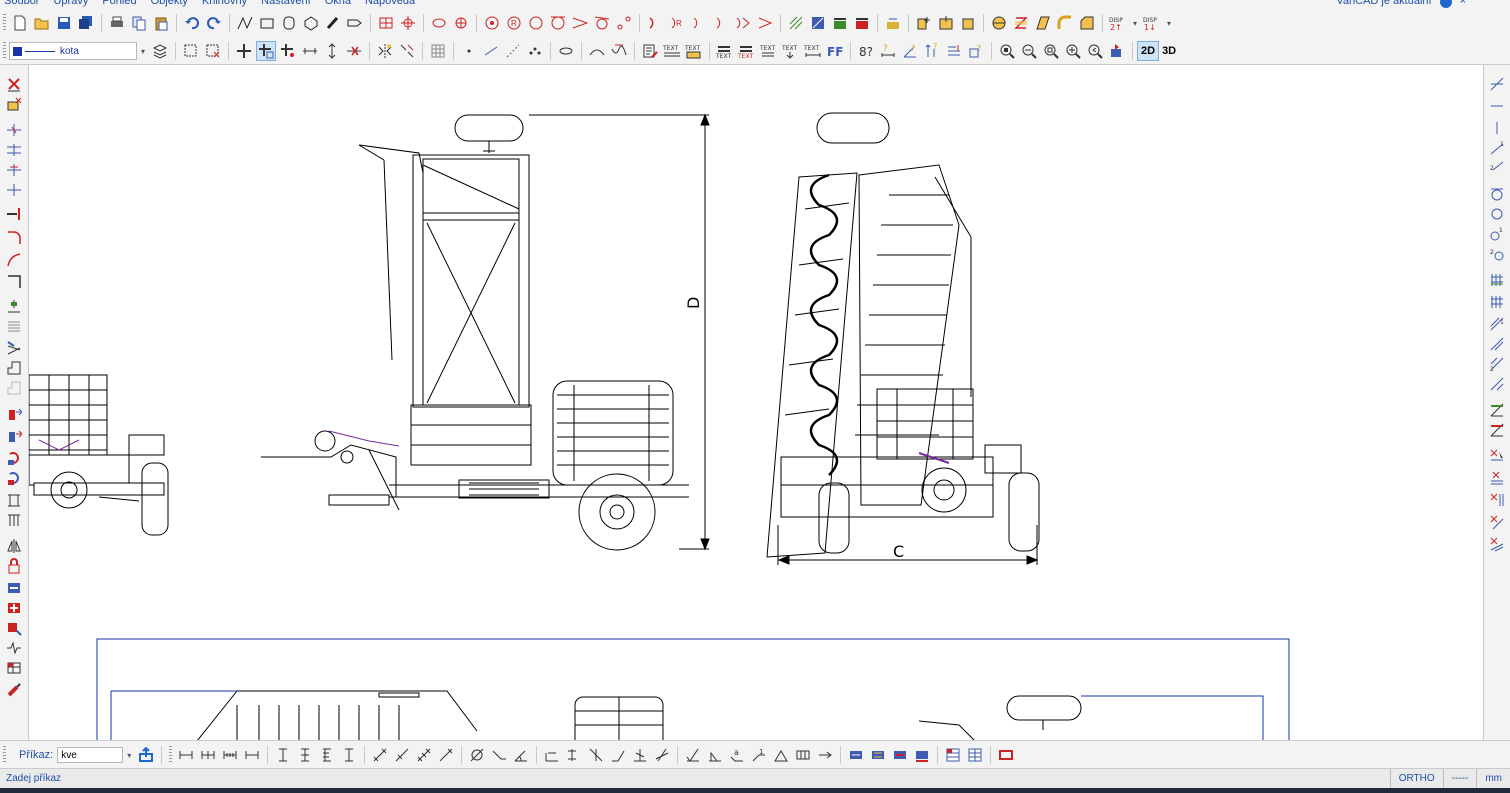 Image resolution: width=1510 pixels, height=793 pixels. What do you see at coordinates (1073, 51) in the screenshot?
I see `zoom-in-icon` at bounding box center [1073, 51].